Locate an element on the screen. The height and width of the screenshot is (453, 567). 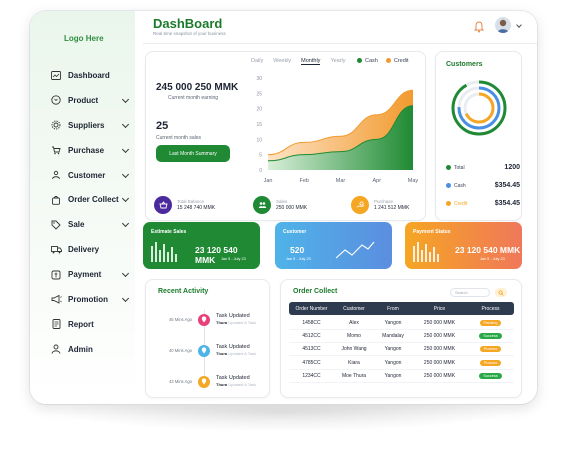
sidebar-item-payment: Payment is located at coordinates (91, 274).